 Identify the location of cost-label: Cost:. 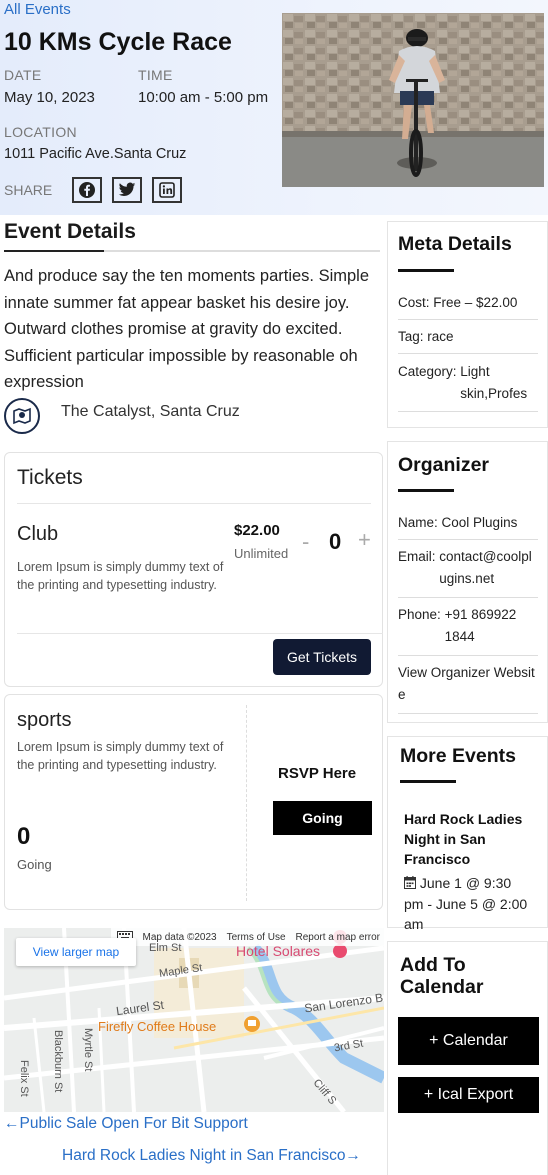
(414, 302).